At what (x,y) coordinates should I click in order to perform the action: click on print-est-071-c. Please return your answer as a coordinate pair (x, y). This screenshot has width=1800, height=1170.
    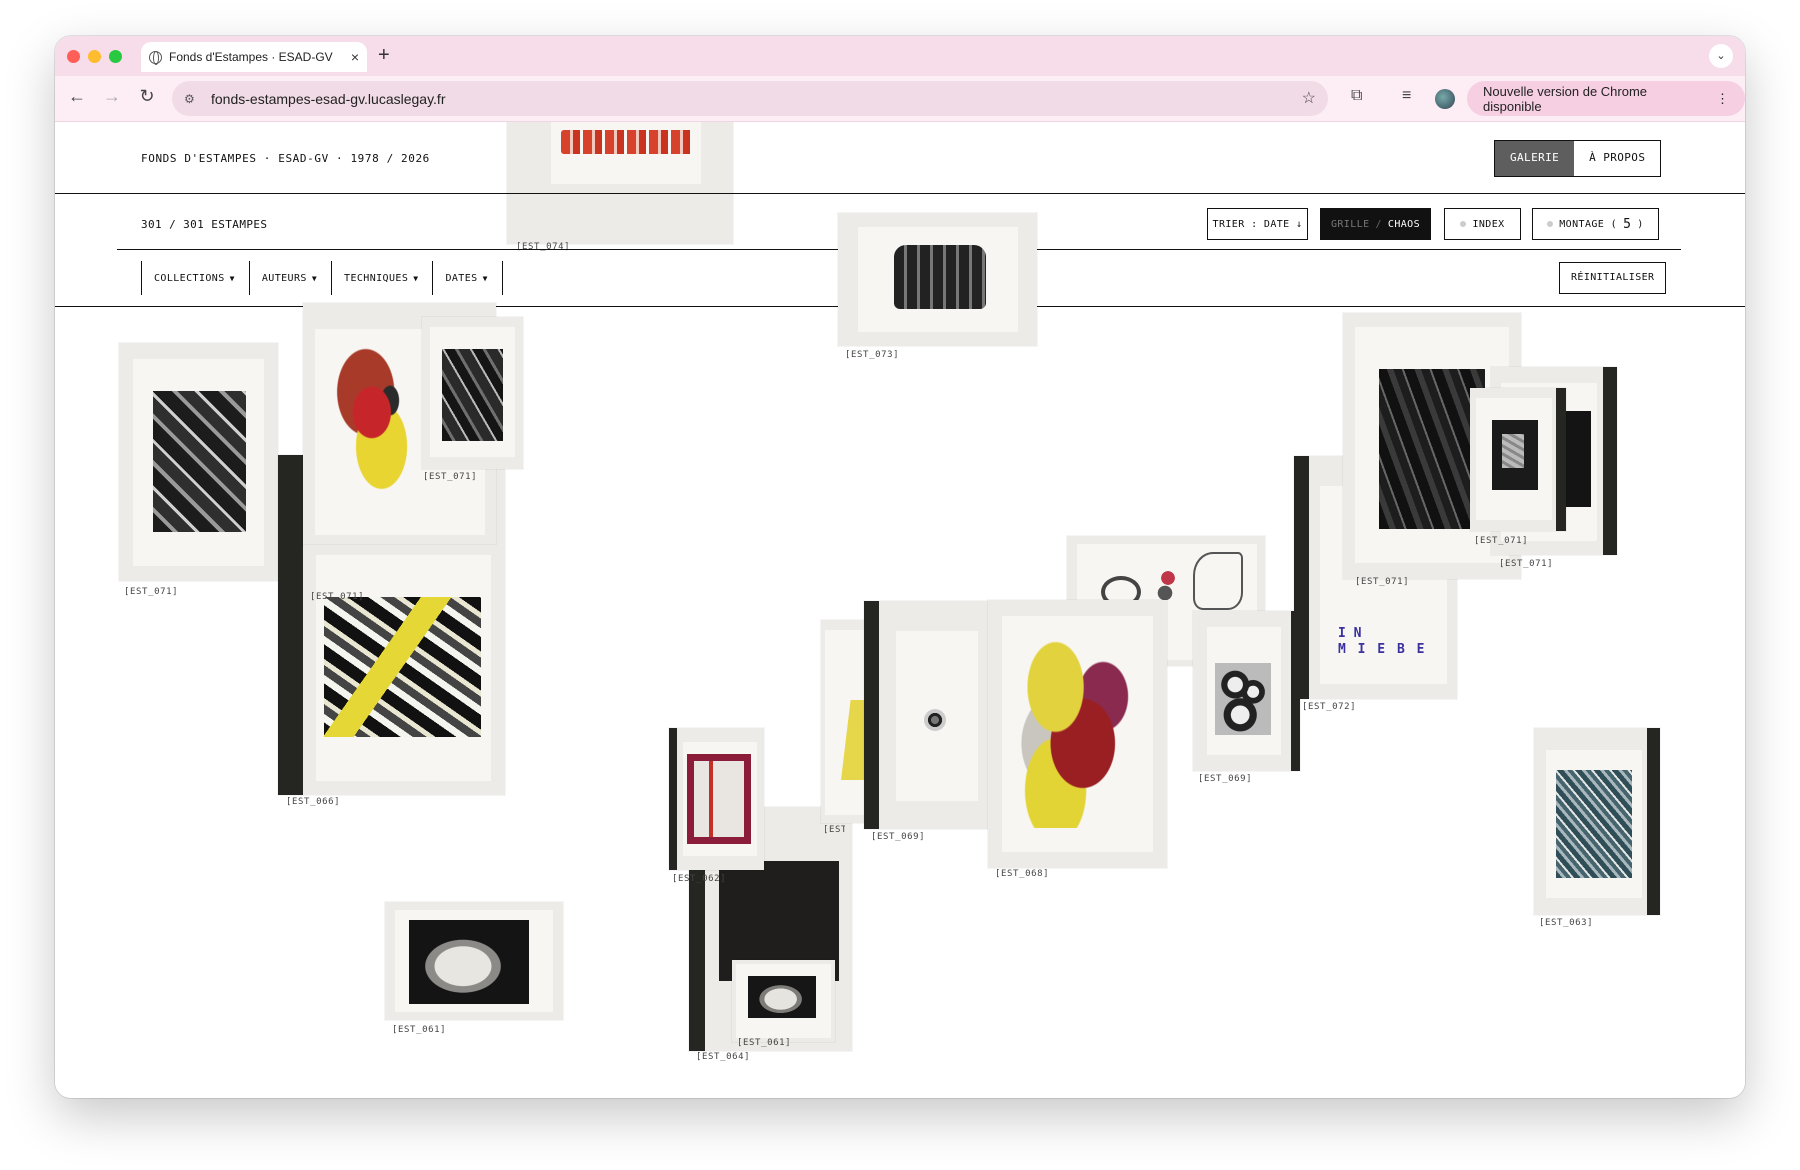
    Looking at the image, I should click on (472, 393).